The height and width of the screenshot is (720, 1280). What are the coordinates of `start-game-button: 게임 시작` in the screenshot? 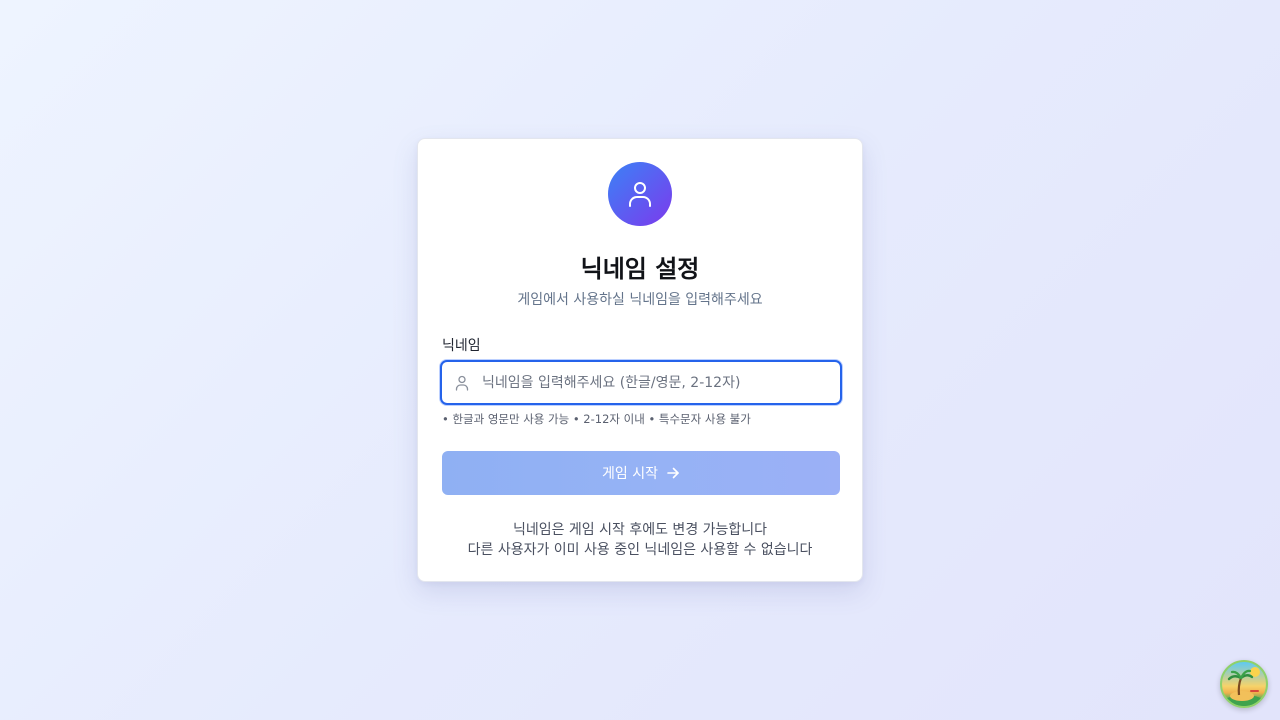 It's located at (641, 473).